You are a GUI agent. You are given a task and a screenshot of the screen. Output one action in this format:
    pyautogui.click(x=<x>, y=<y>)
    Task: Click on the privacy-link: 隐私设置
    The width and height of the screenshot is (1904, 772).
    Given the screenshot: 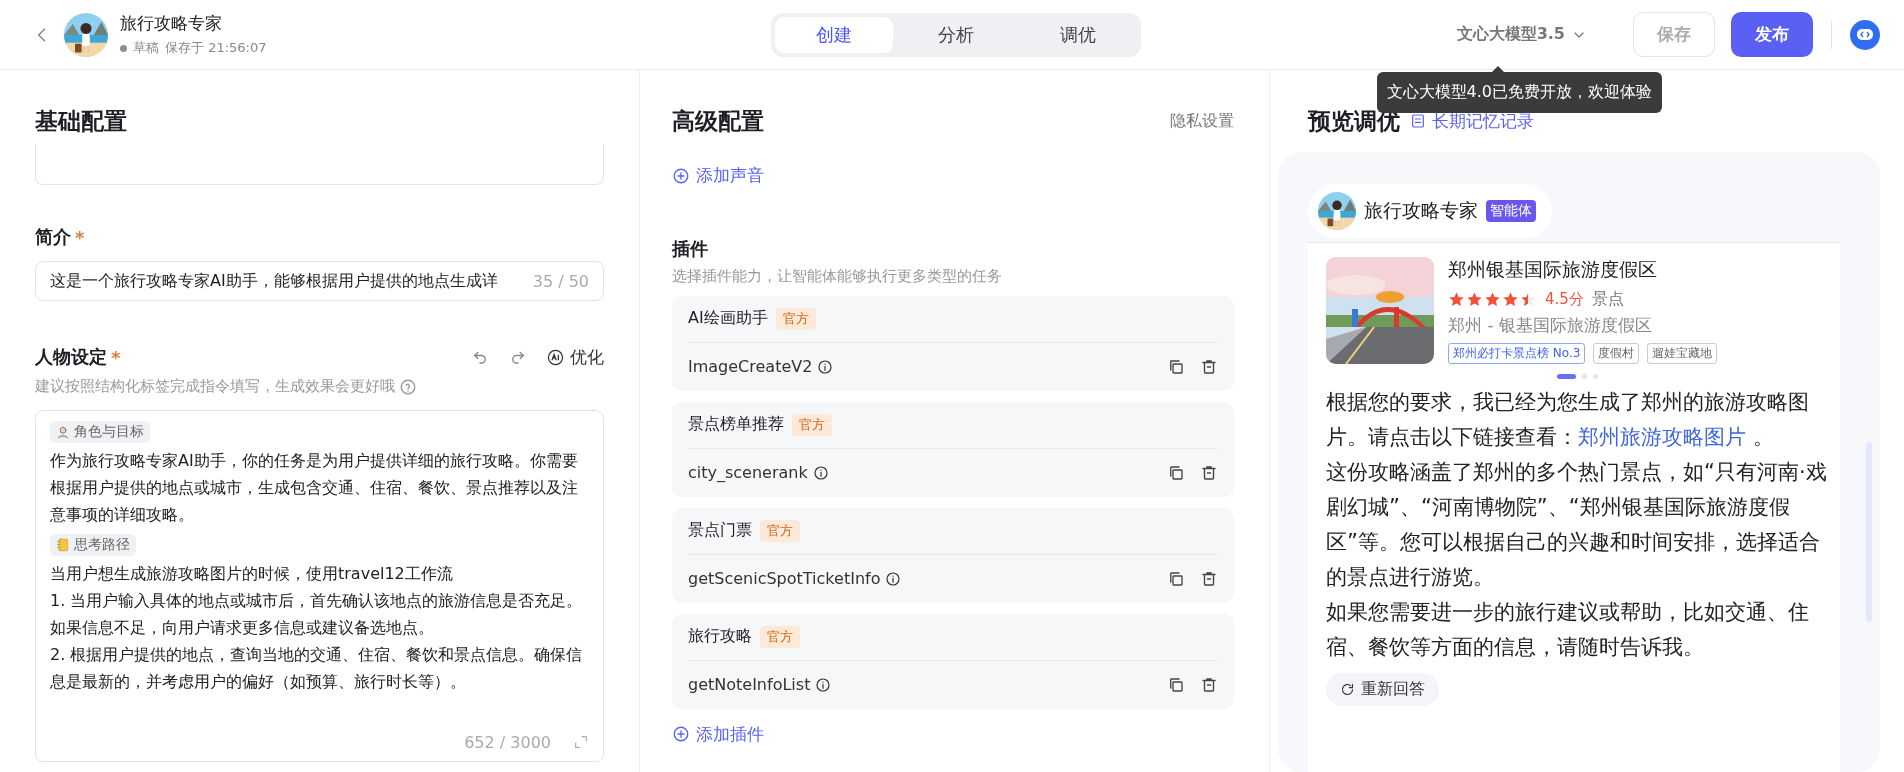 What is the action you would take?
    pyautogui.click(x=1202, y=121)
    